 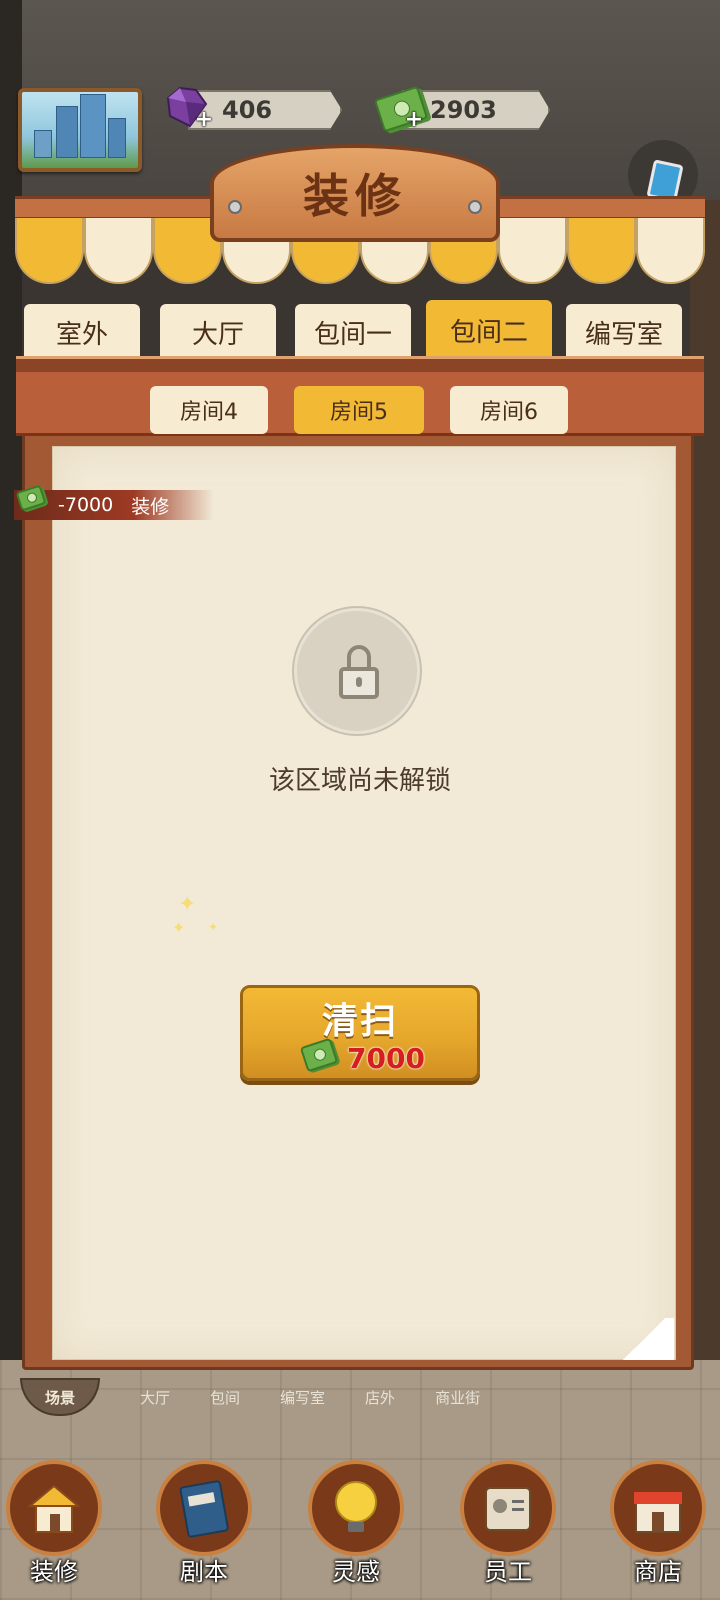 What do you see at coordinates (509, 410) in the screenshot?
I see `subtab-room-6: 房间6` at bounding box center [509, 410].